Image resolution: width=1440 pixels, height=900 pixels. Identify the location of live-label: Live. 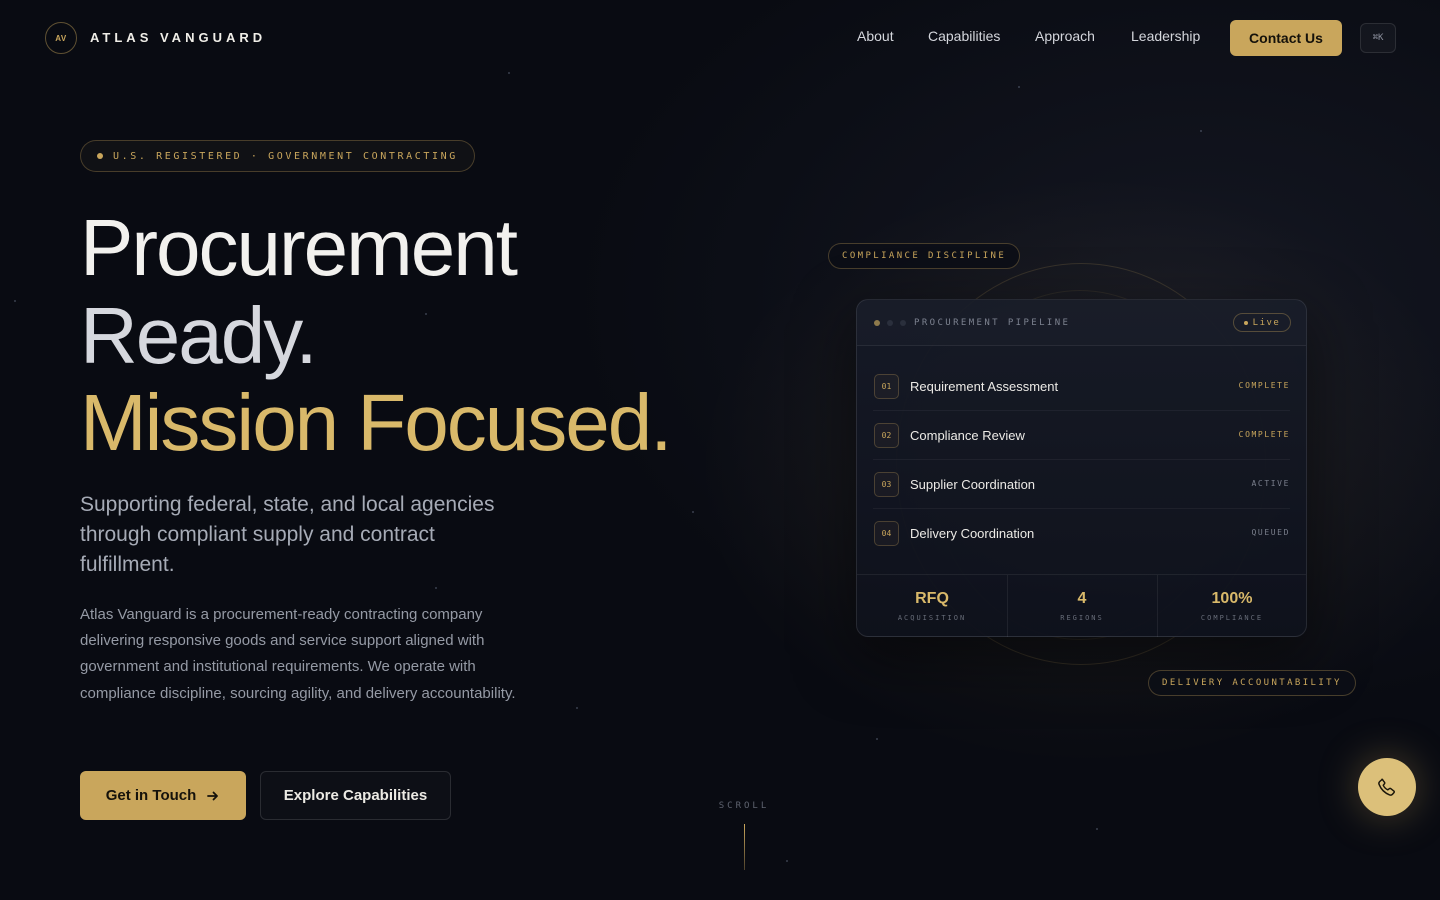
(1266, 322).